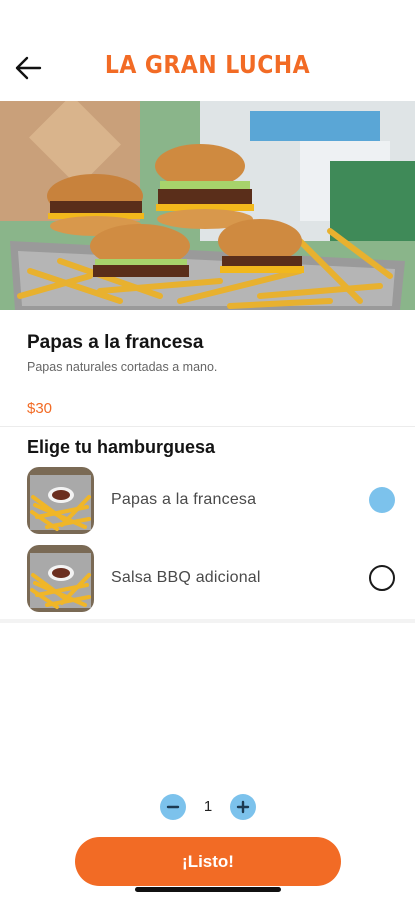  What do you see at coordinates (207, 64) in the screenshot?
I see `restaurant-title: LA GRAN LUCHA` at bounding box center [207, 64].